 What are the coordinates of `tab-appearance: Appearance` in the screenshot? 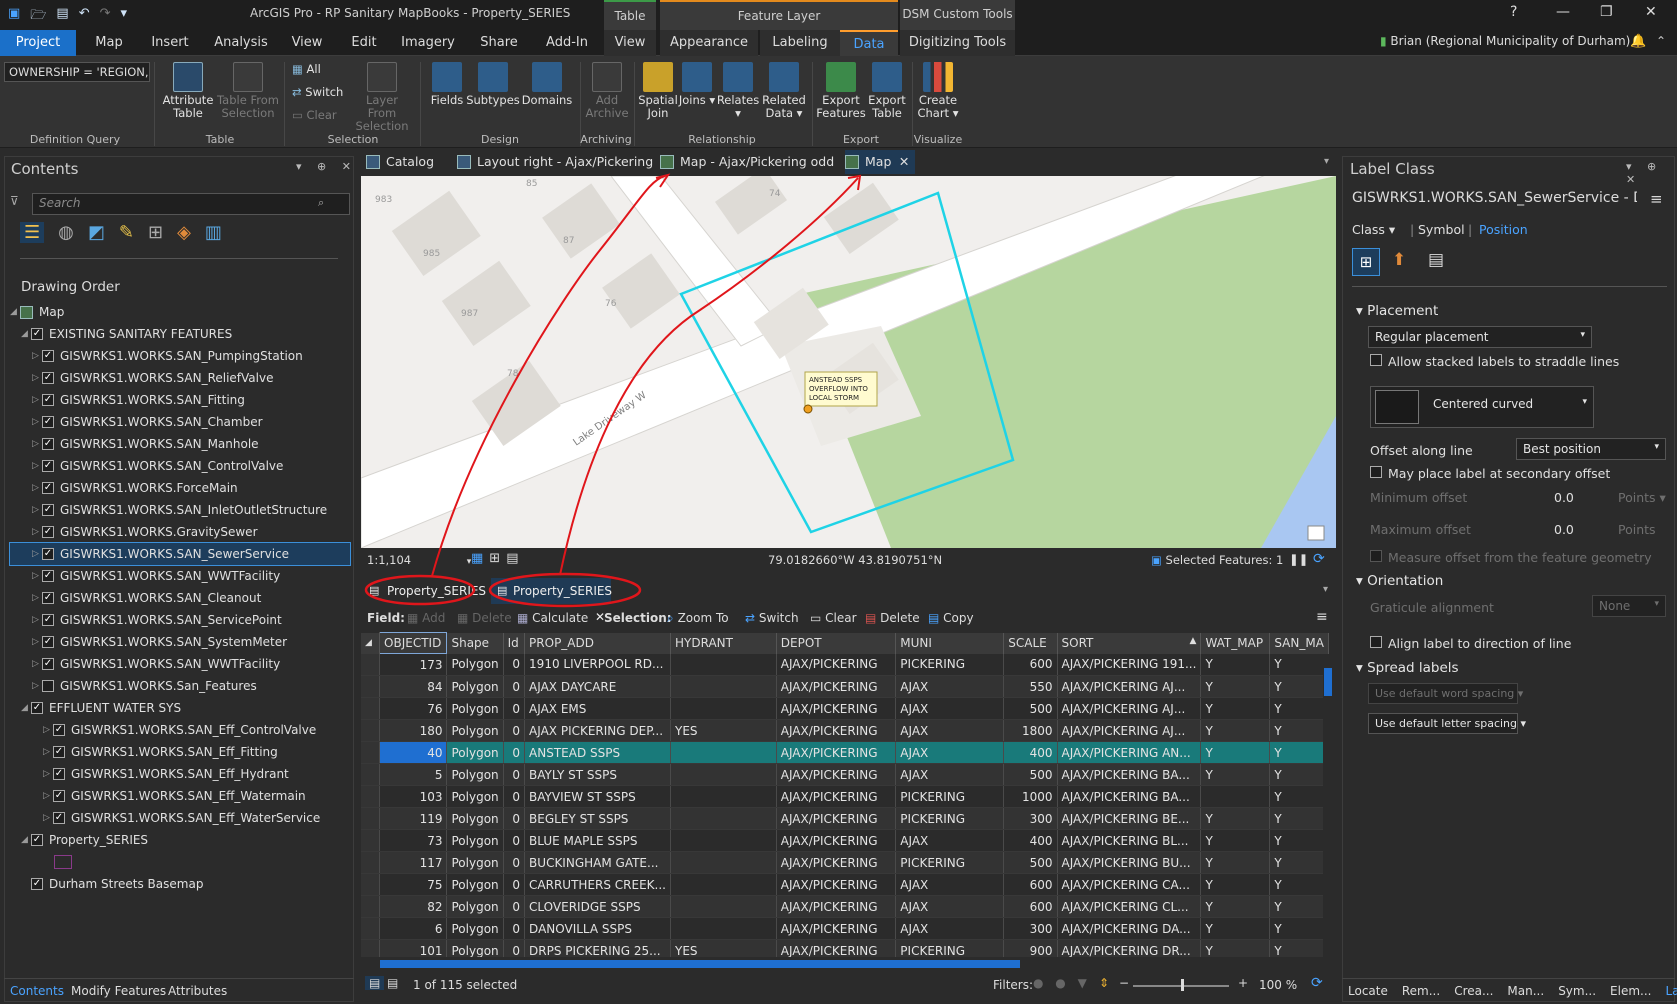 It's located at (709, 43).